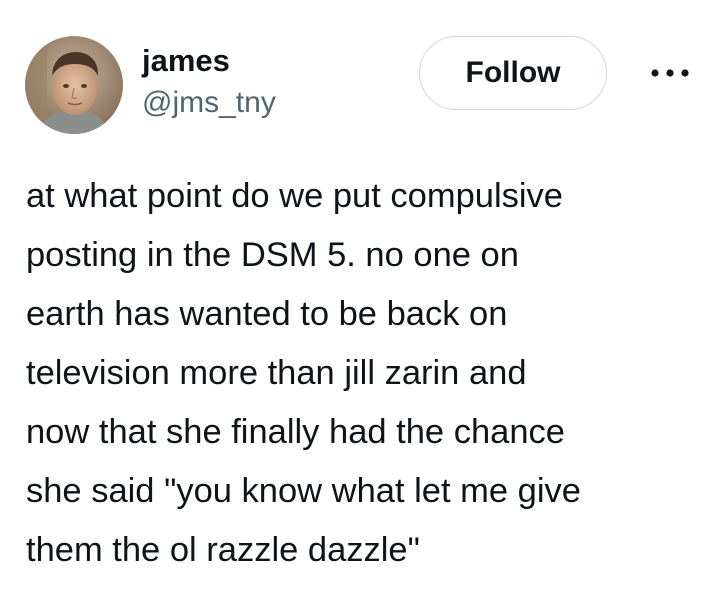  What do you see at coordinates (303, 491) in the screenshot?
I see `tweet-text-line: she said "you know what let me give` at bounding box center [303, 491].